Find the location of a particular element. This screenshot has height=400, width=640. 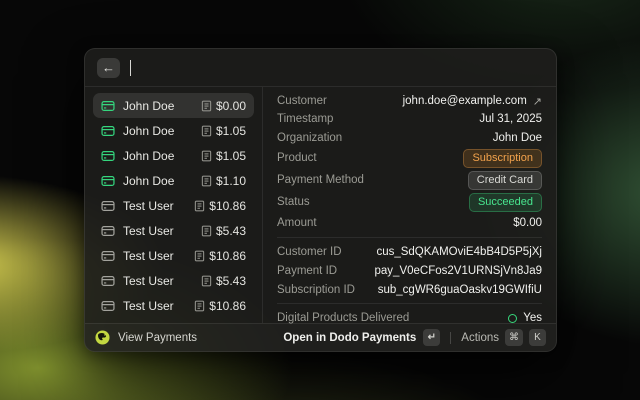

search-wrap is located at coordinates (337, 67).